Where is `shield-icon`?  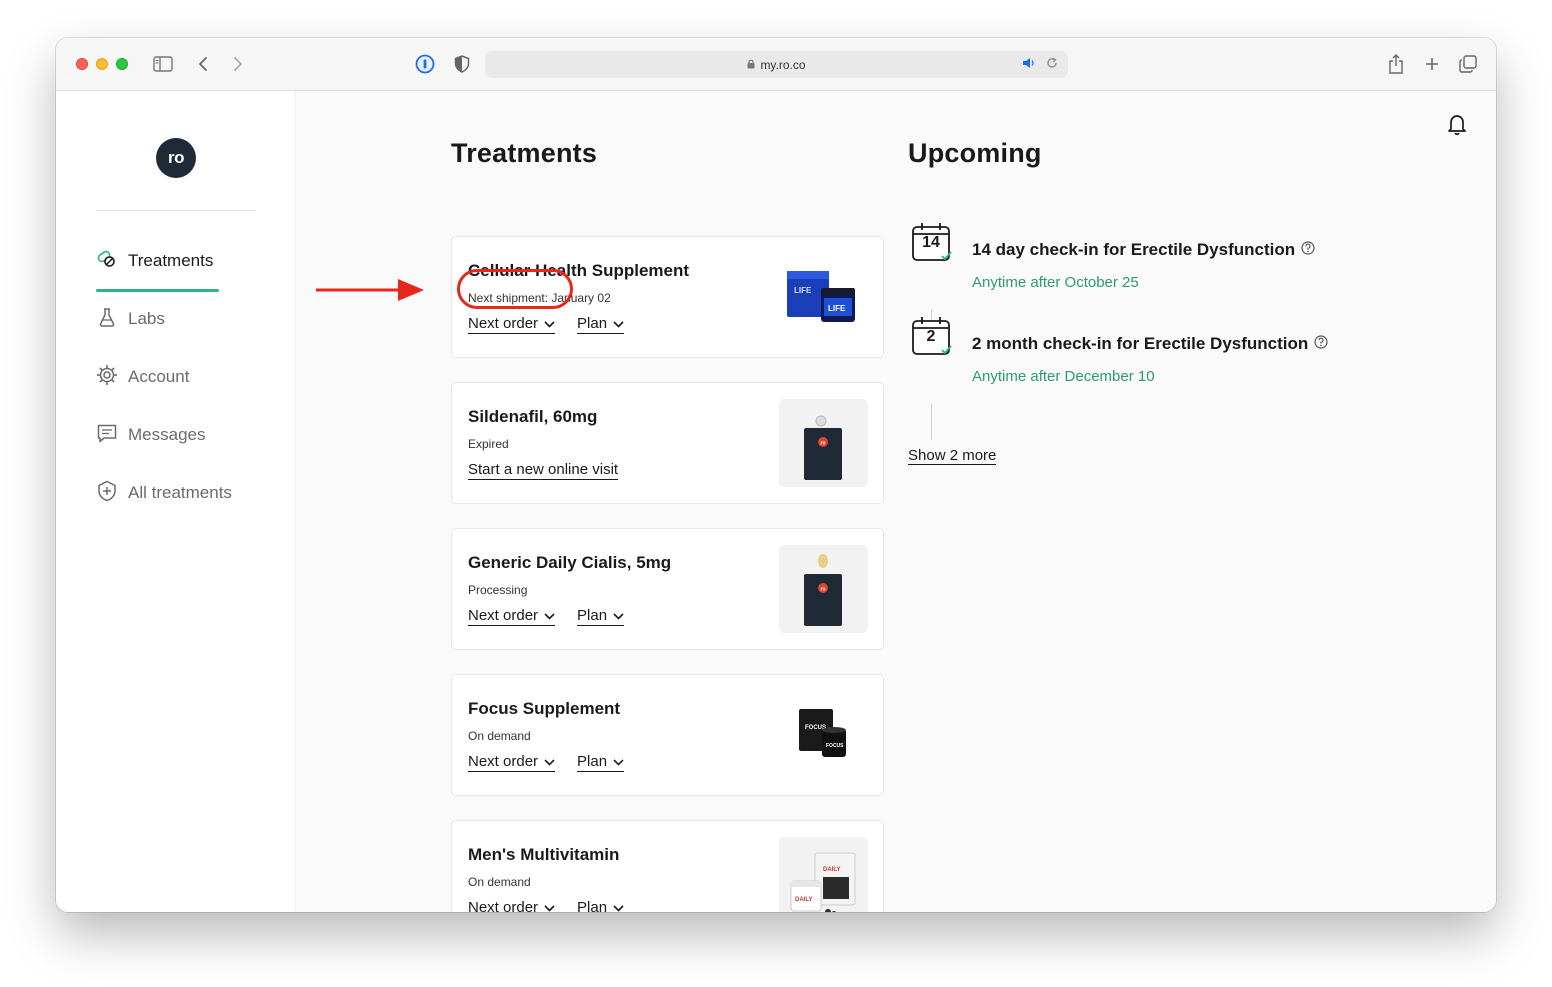 shield-icon is located at coordinates (462, 64).